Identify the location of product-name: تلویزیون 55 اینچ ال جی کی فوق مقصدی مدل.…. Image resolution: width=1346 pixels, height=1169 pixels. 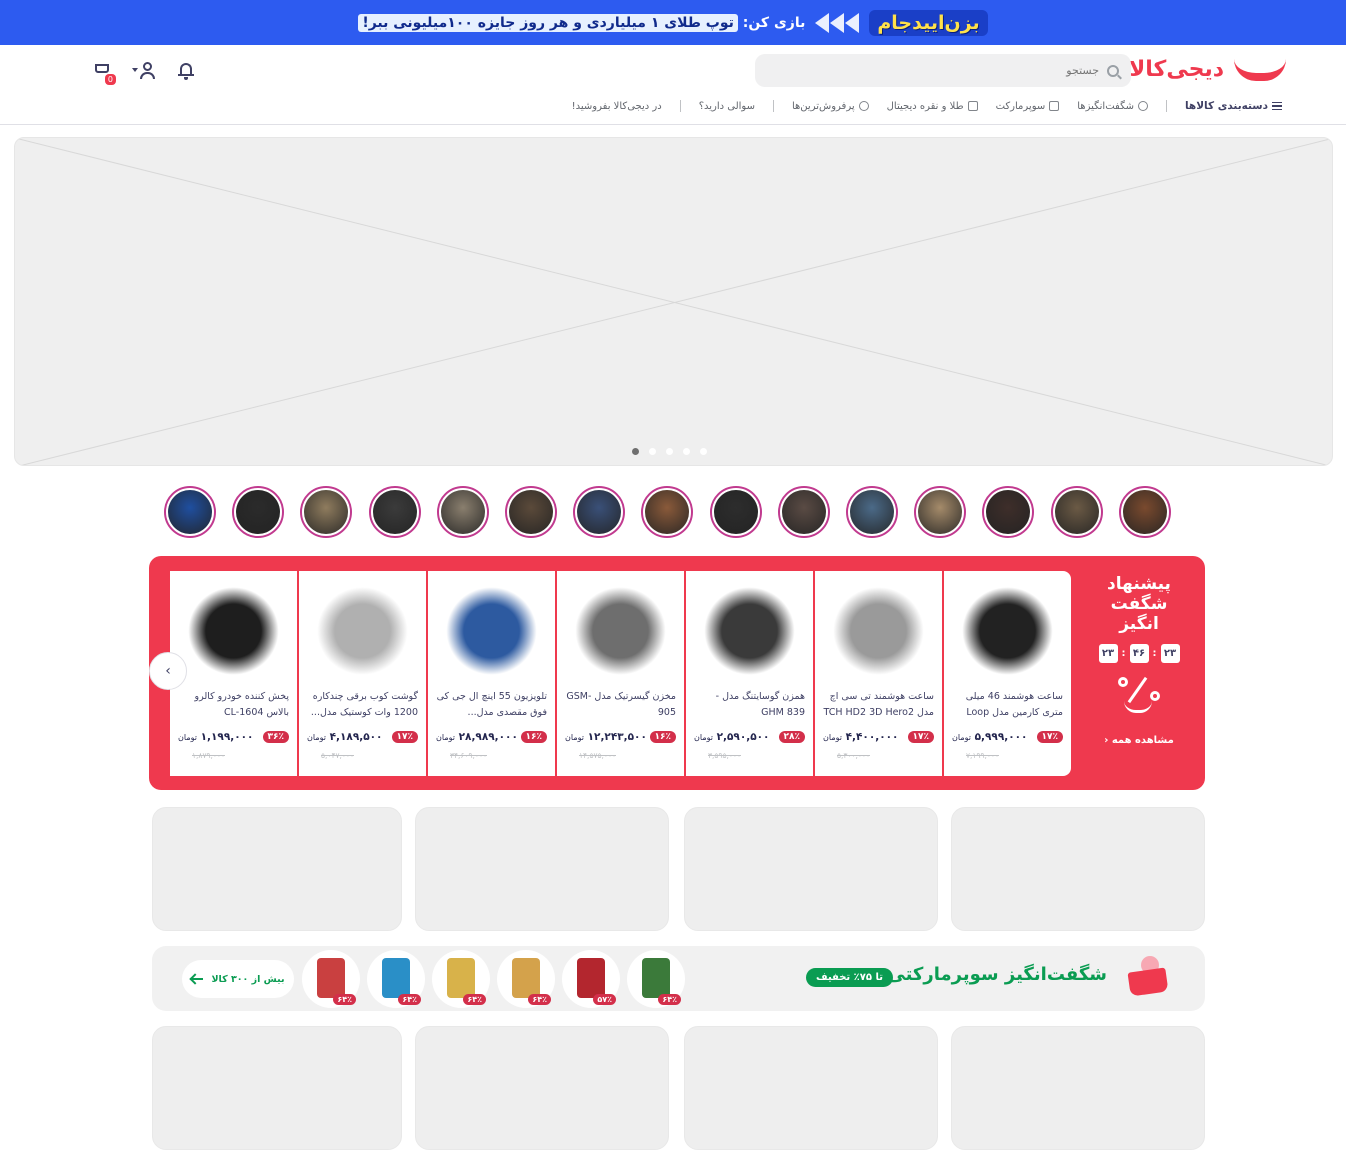
(491, 704).